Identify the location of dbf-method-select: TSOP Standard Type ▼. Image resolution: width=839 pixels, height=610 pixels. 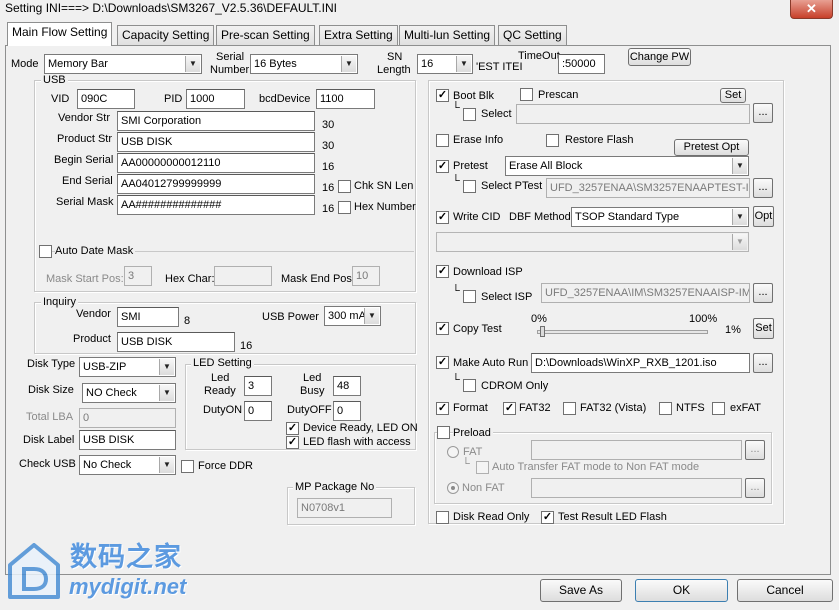
(660, 217).